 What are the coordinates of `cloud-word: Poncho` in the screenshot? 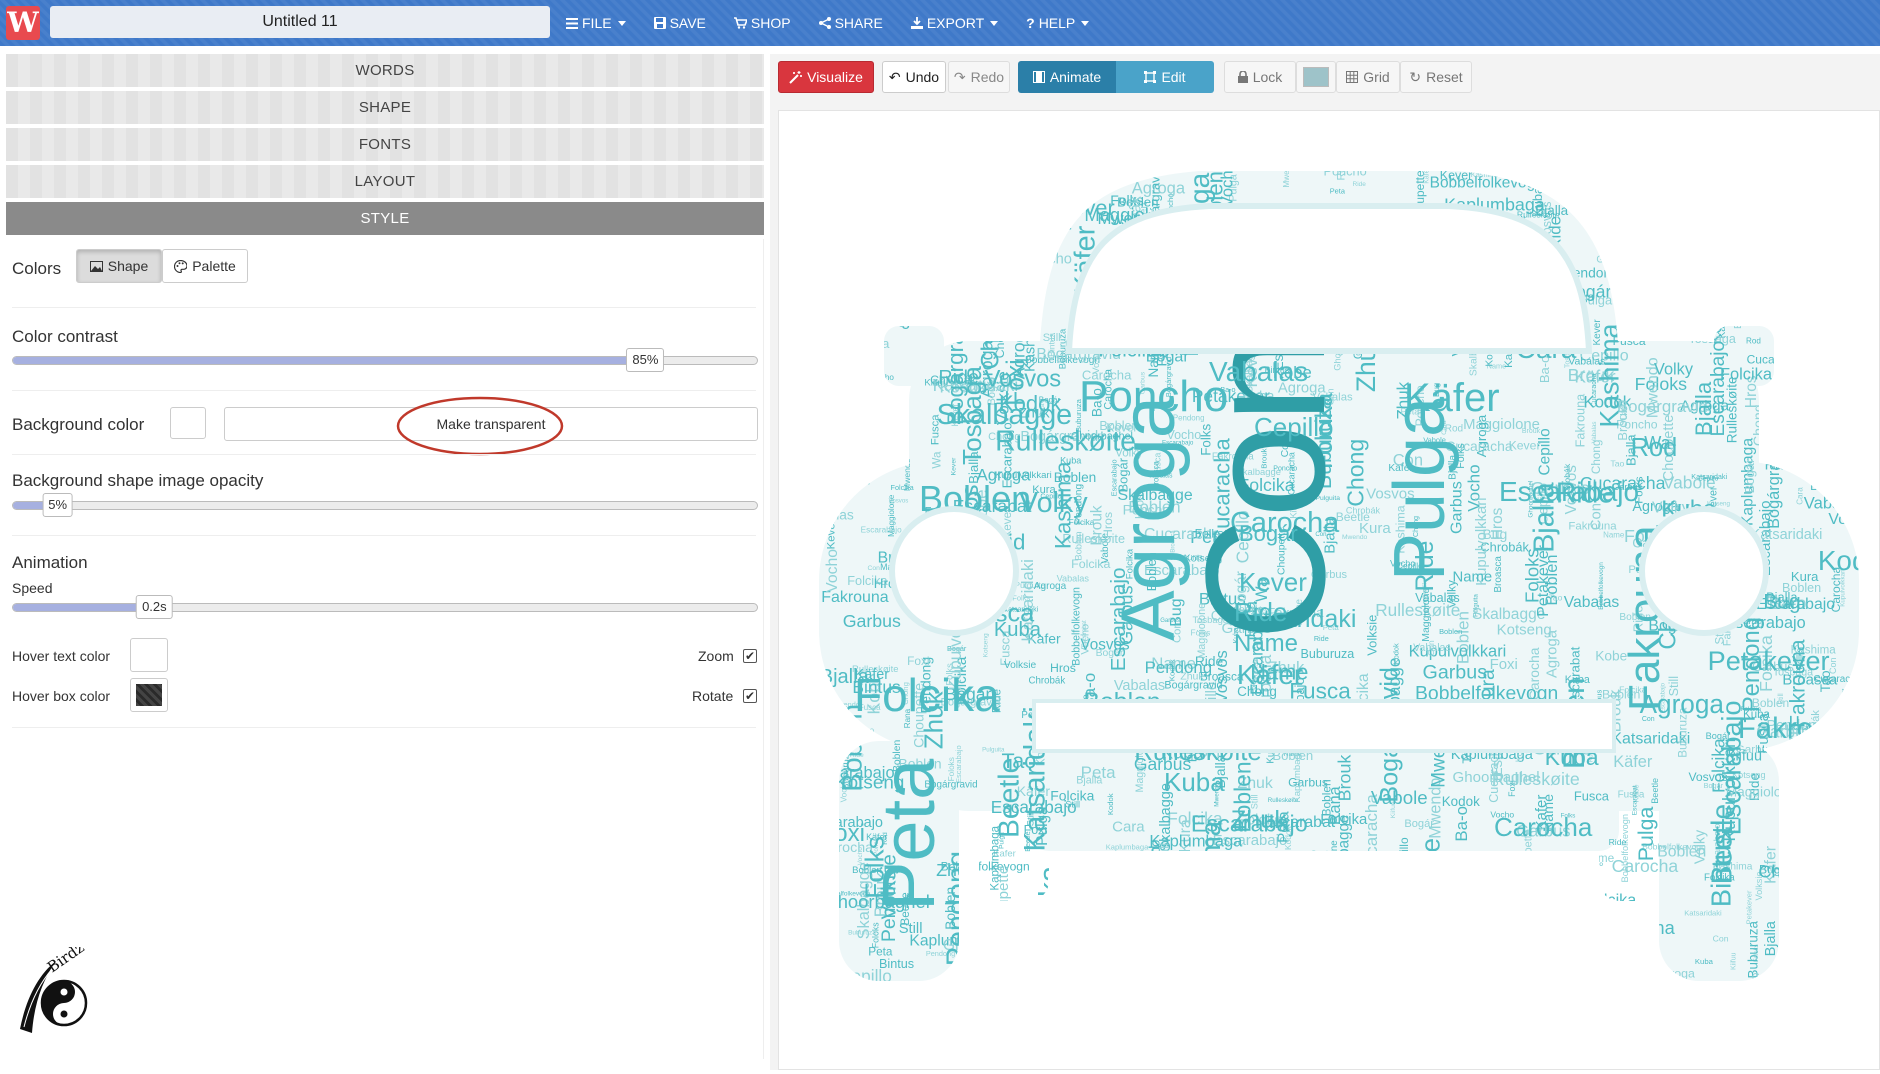 It's located at (826, 438).